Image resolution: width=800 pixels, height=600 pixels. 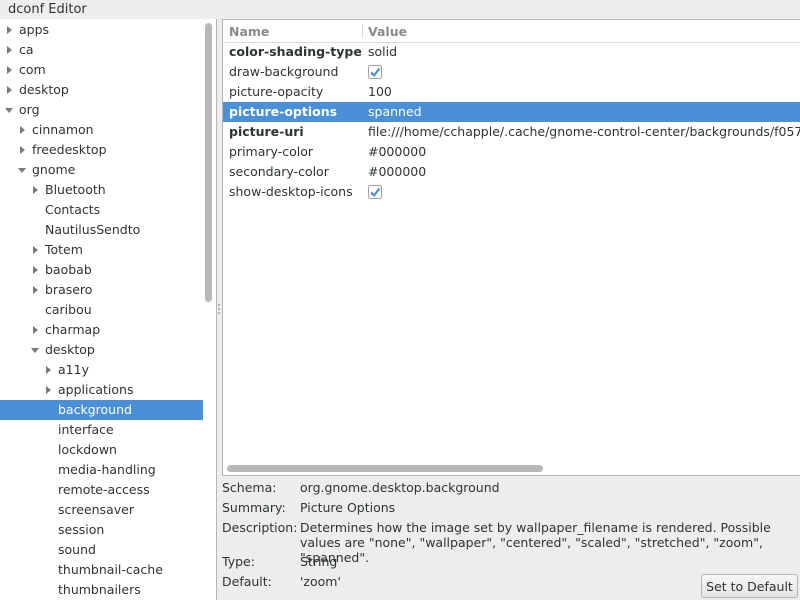 I want to click on column-header-name: Name, so click(x=249, y=31).